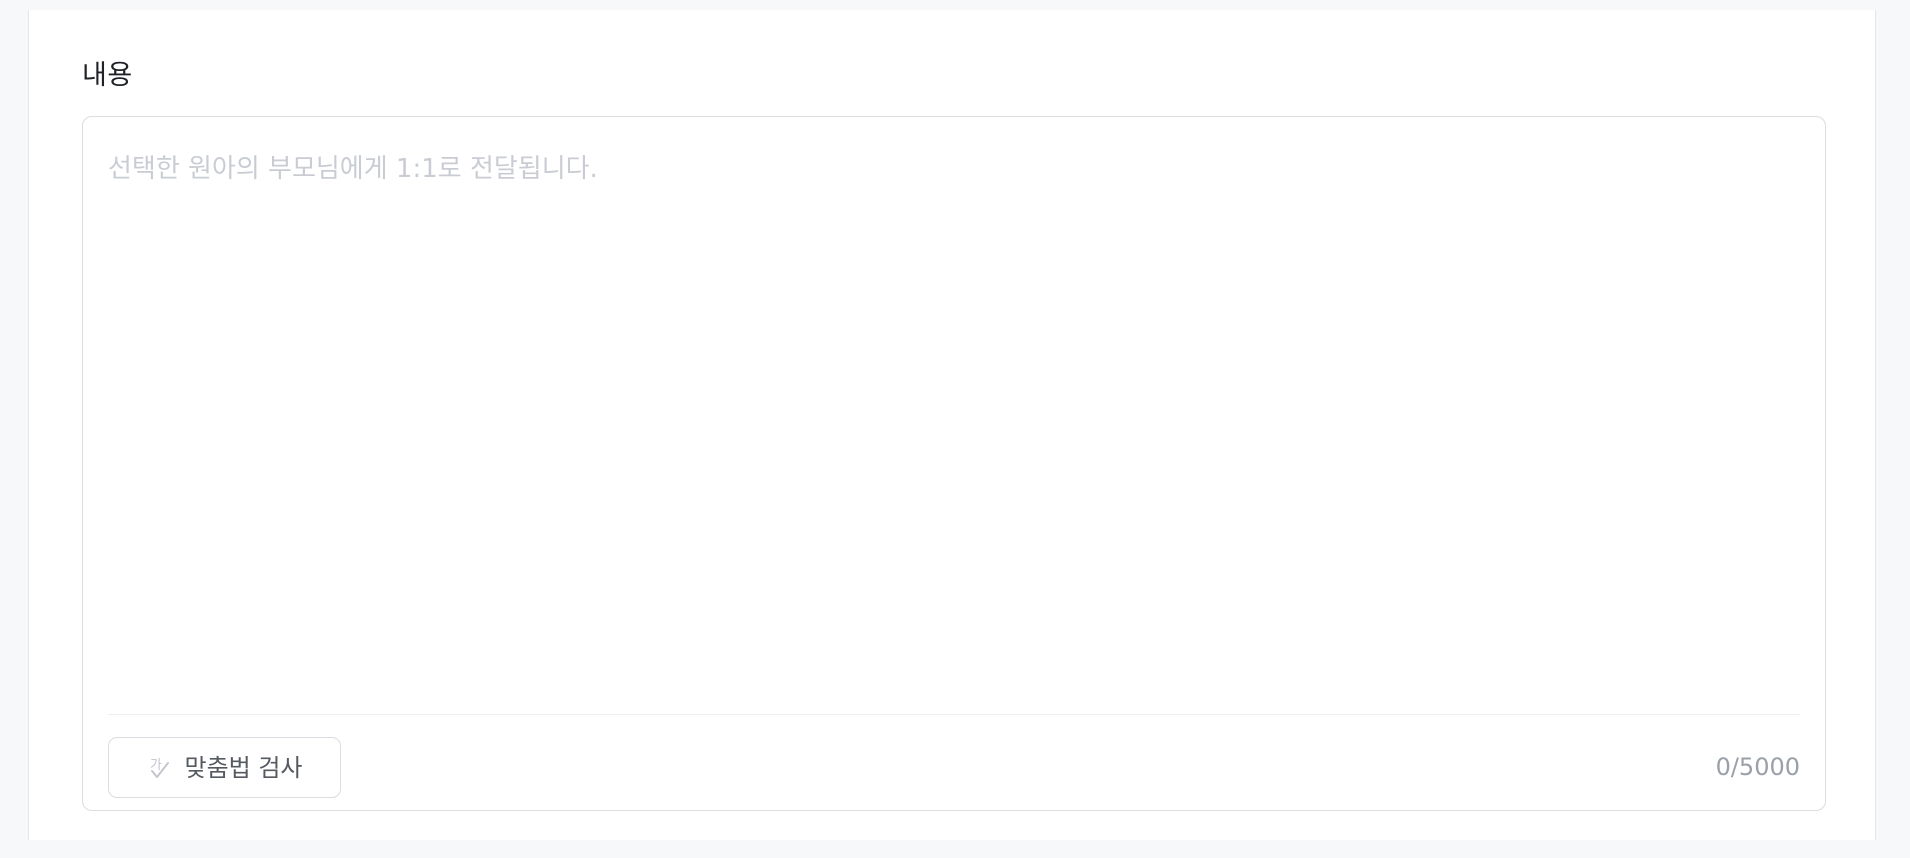 Image resolution: width=1910 pixels, height=858 pixels. Describe the element at coordinates (161, 768) in the screenshot. I see `spellcheck-icon: 가` at that location.